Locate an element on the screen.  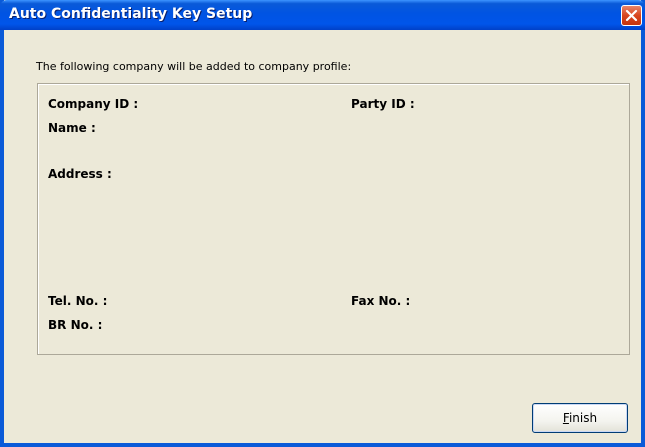
party-id-label: Party ID : is located at coordinates (383, 104).